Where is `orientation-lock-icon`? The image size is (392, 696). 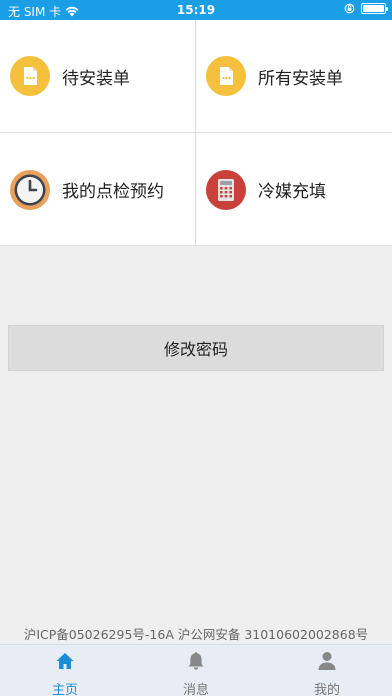
orientation-lock-icon is located at coordinates (349, 8).